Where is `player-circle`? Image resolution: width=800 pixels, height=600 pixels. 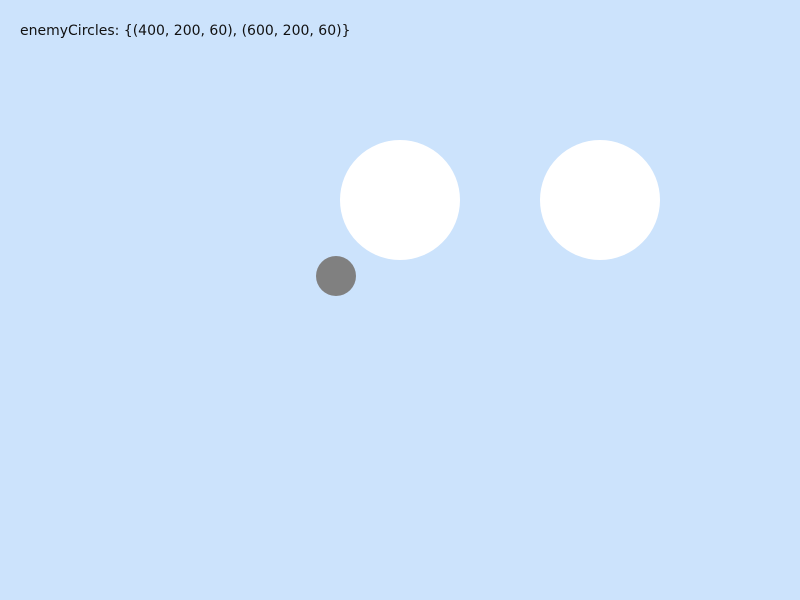
player-circle is located at coordinates (336, 276).